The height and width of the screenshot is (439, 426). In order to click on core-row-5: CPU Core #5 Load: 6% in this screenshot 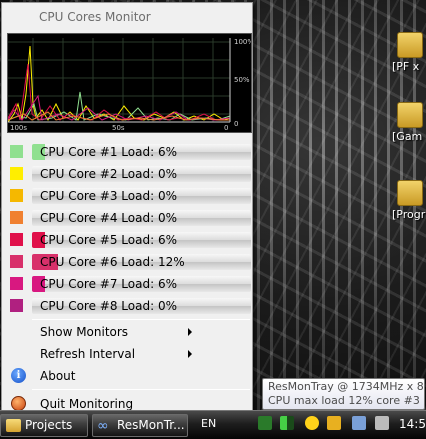, I will do `click(127, 239)`.